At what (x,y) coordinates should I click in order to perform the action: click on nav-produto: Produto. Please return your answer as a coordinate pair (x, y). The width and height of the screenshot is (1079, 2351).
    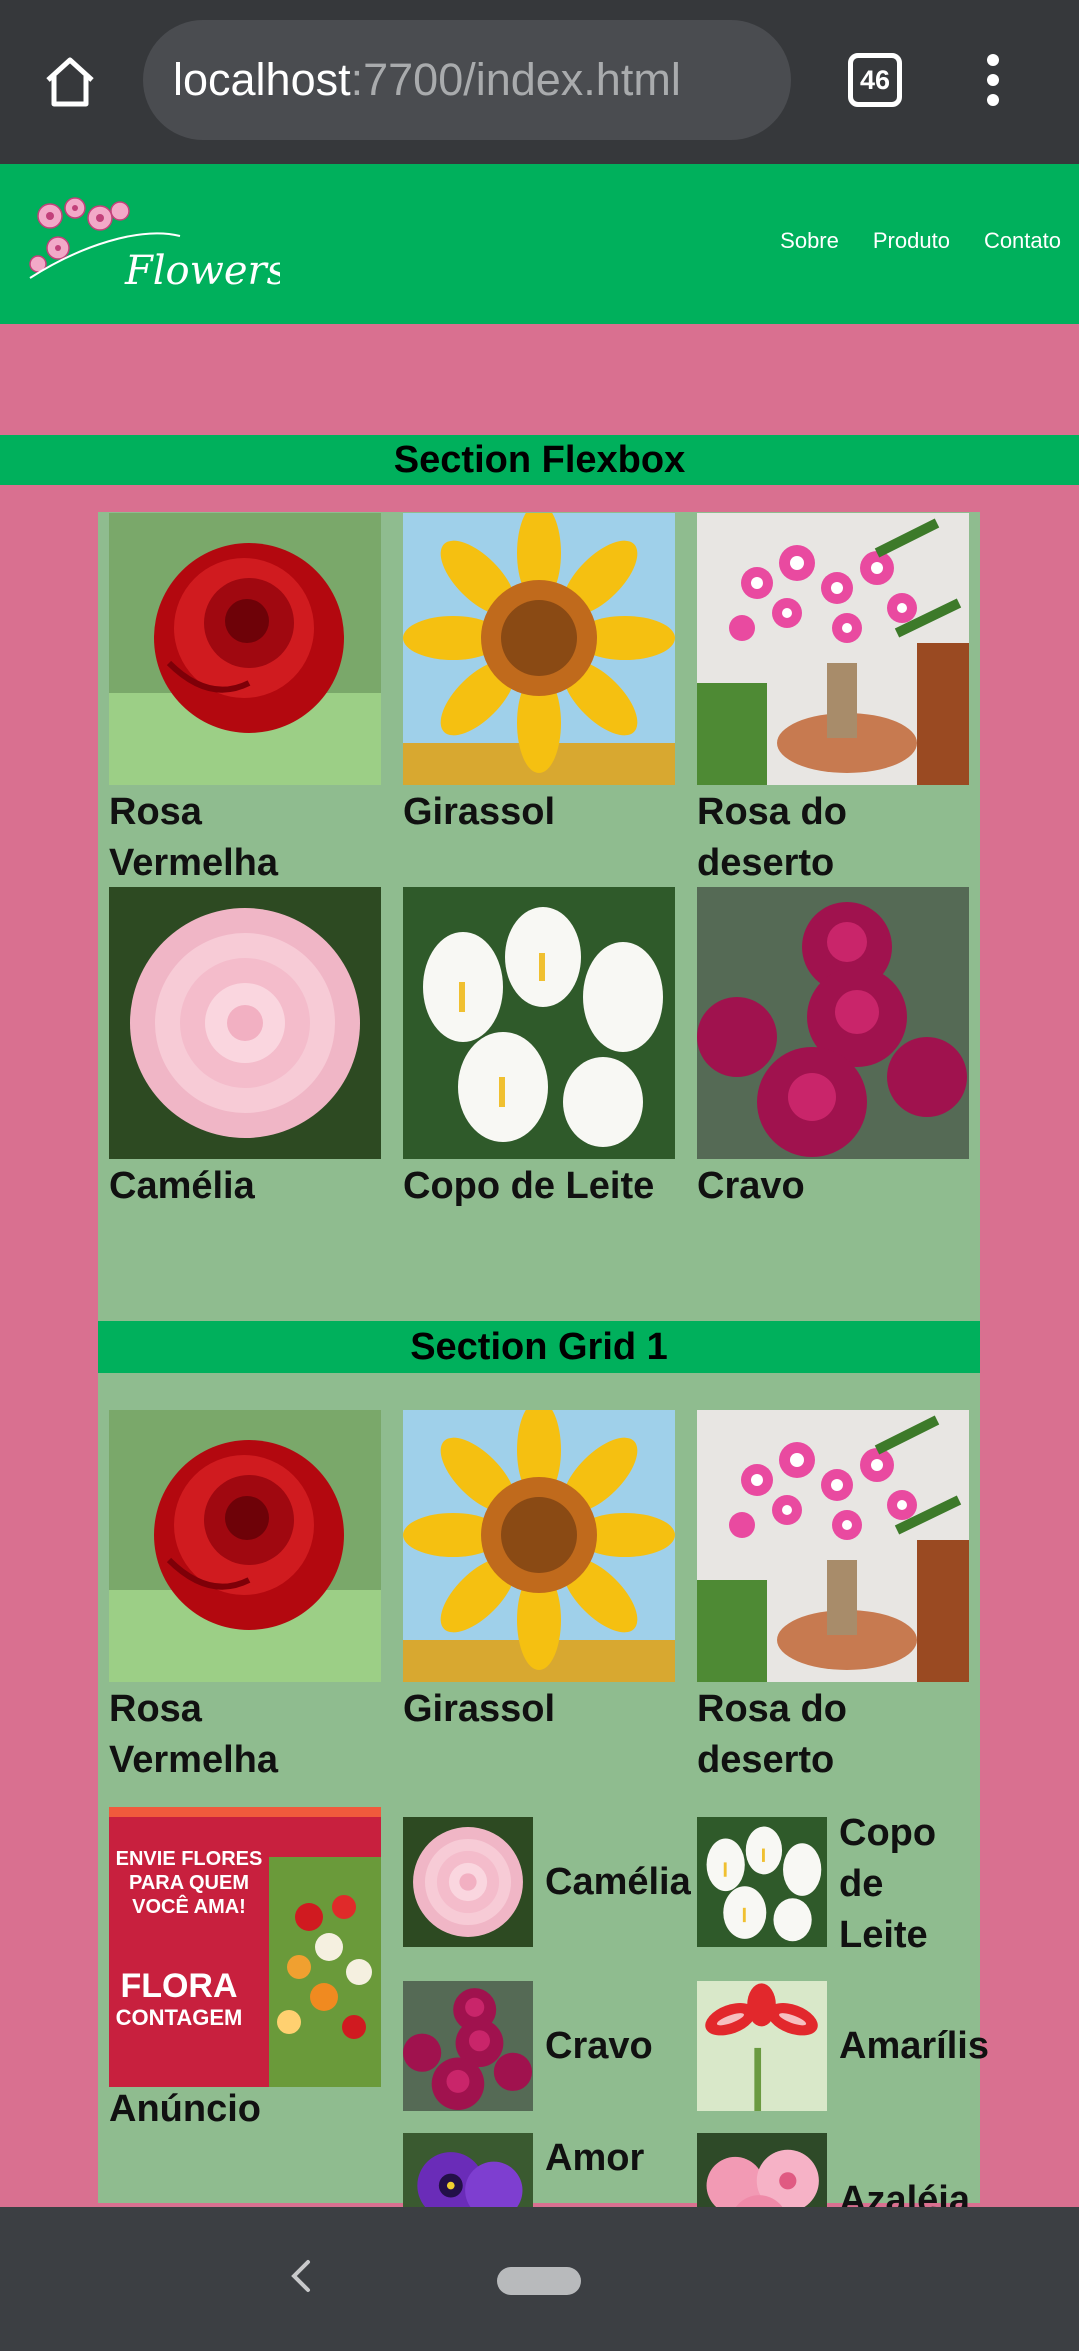
    Looking at the image, I should click on (911, 241).